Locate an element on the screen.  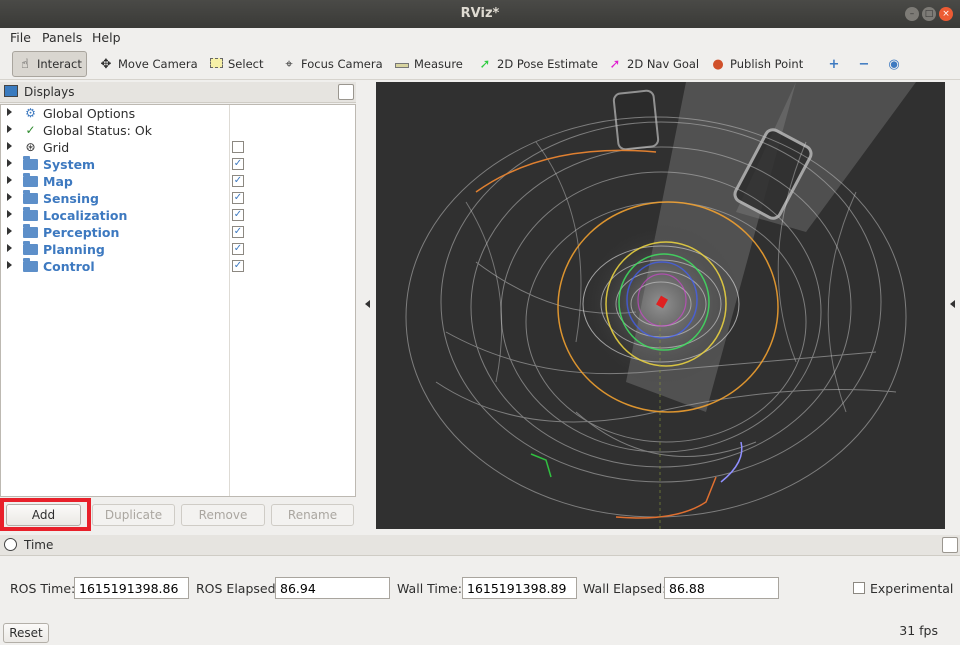
tree-item-global-status: ✓ Global Status: Ok is located at coordinates (178, 130).